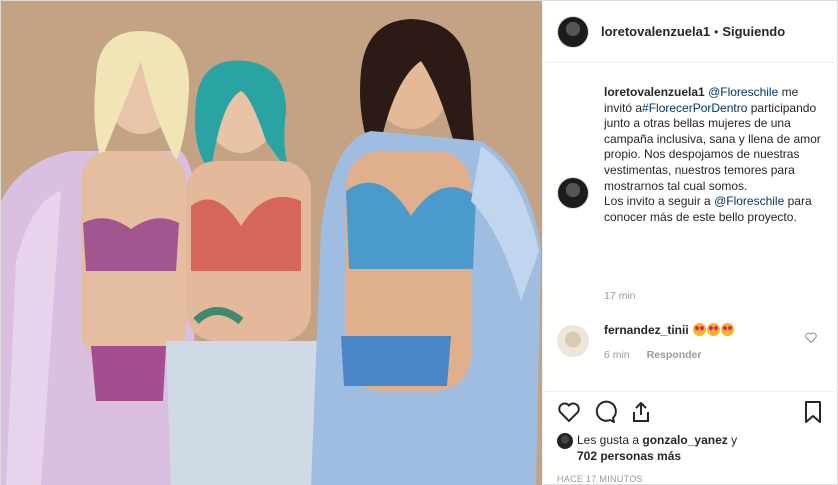  I want to click on comment-icon, so click(605, 412).